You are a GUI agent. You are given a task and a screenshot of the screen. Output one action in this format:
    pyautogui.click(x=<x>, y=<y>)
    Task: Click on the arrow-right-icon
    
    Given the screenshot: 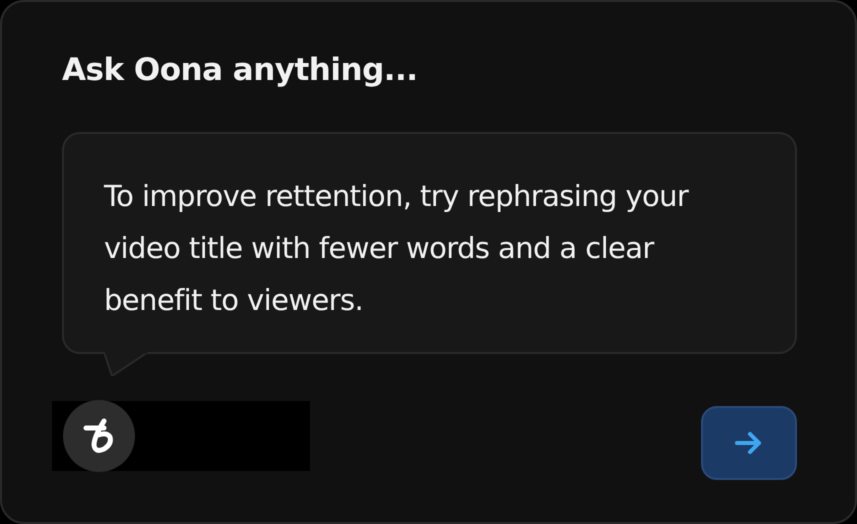 What is the action you would take?
    pyautogui.click(x=749, y=443)
    